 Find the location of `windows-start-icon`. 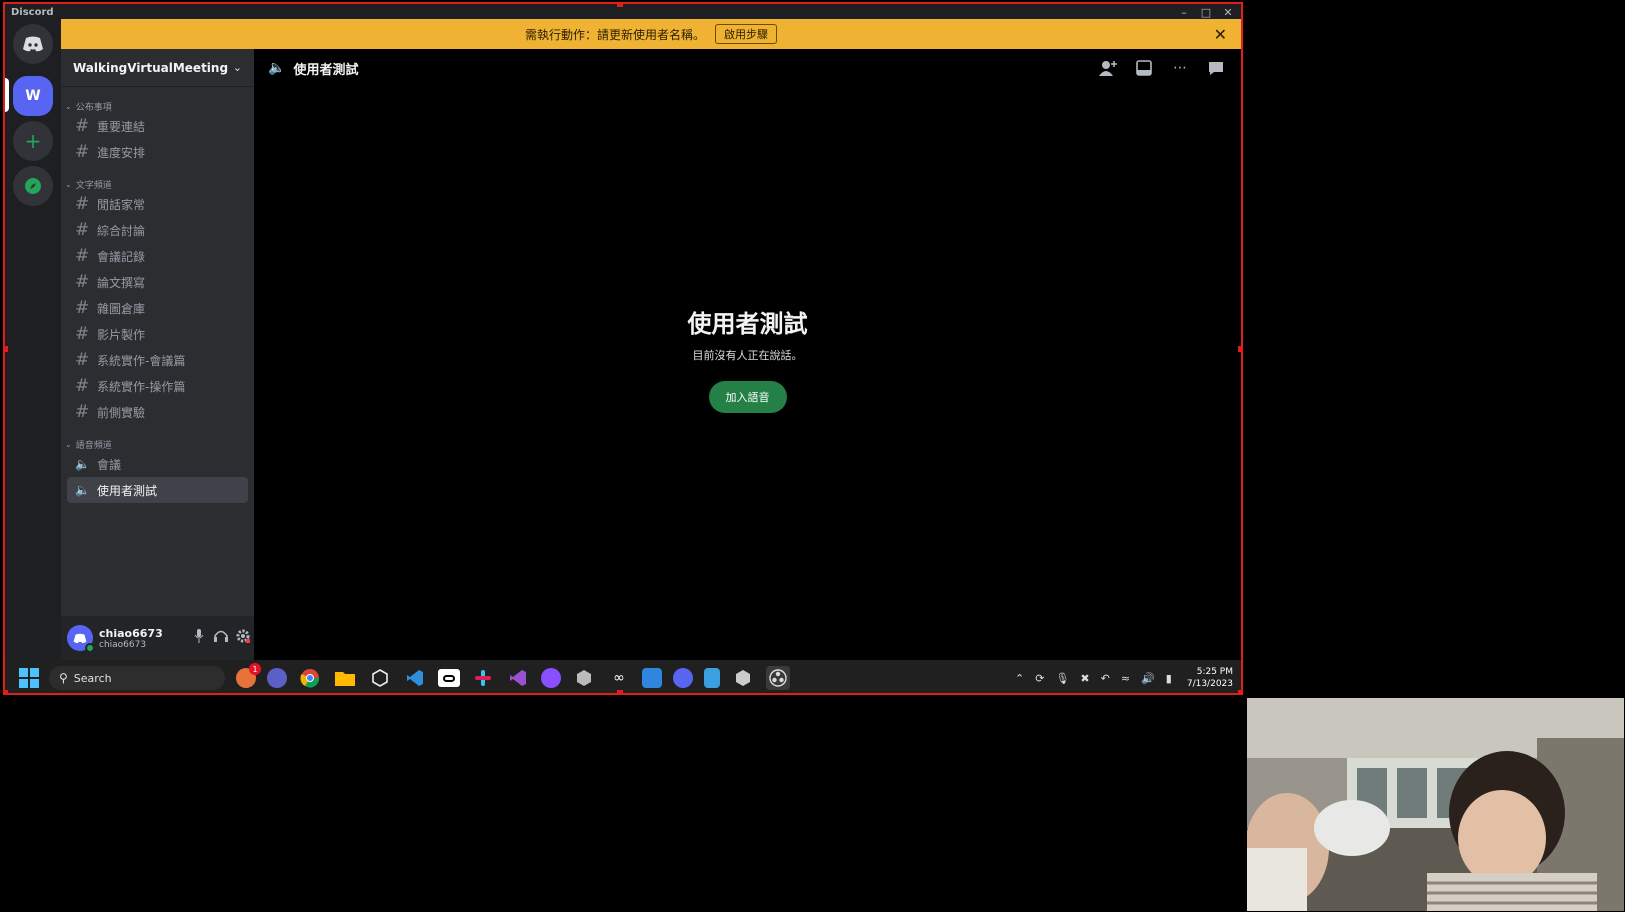

windows-start-icon is located at coordinates (29, 678).